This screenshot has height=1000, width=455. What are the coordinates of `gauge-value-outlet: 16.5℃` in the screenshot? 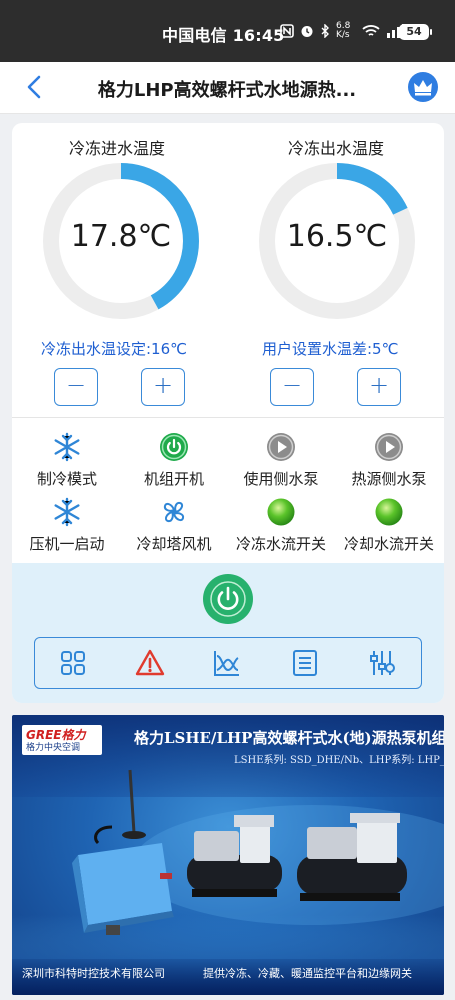 It's located at (337, 236).